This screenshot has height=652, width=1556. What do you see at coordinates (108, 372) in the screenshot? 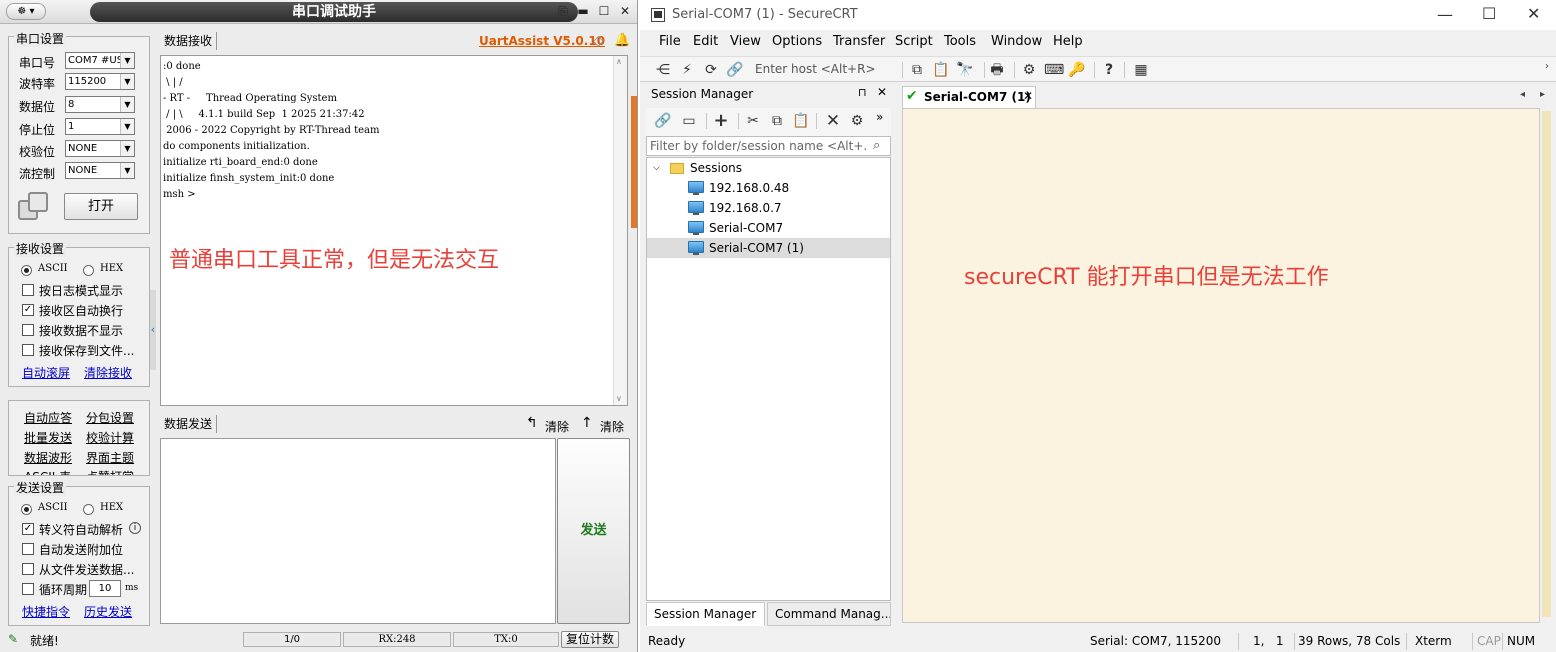
I see `clear-recv-link: 清除接收` at bounding box center [108, 372].